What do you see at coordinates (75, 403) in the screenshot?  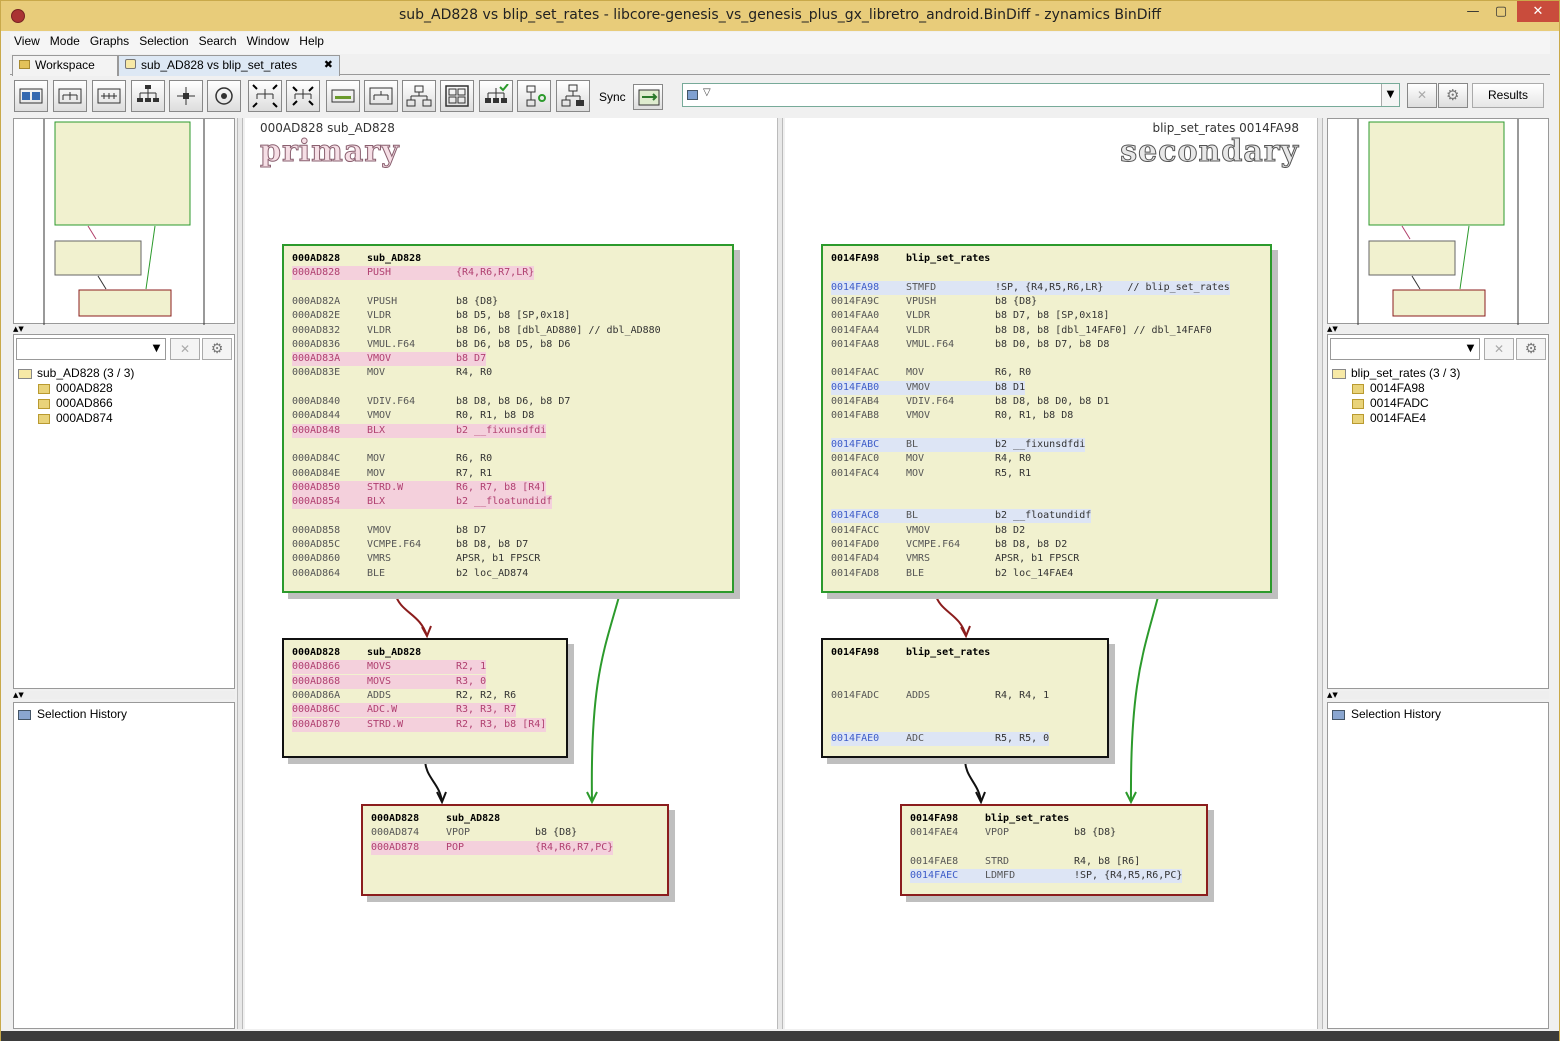 I see `left-tree-item: 000AD866` at bounding box center [75, 403].